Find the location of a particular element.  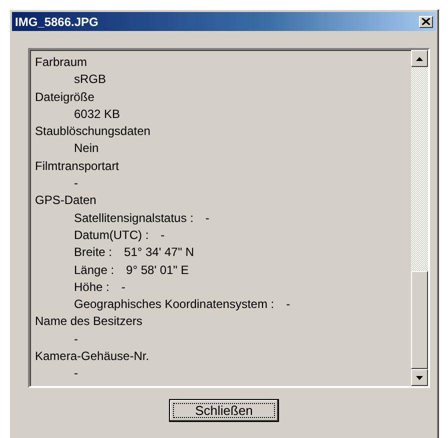

field-name: Geographisches Koordinatensystem : is located at coordinates (174, 305).